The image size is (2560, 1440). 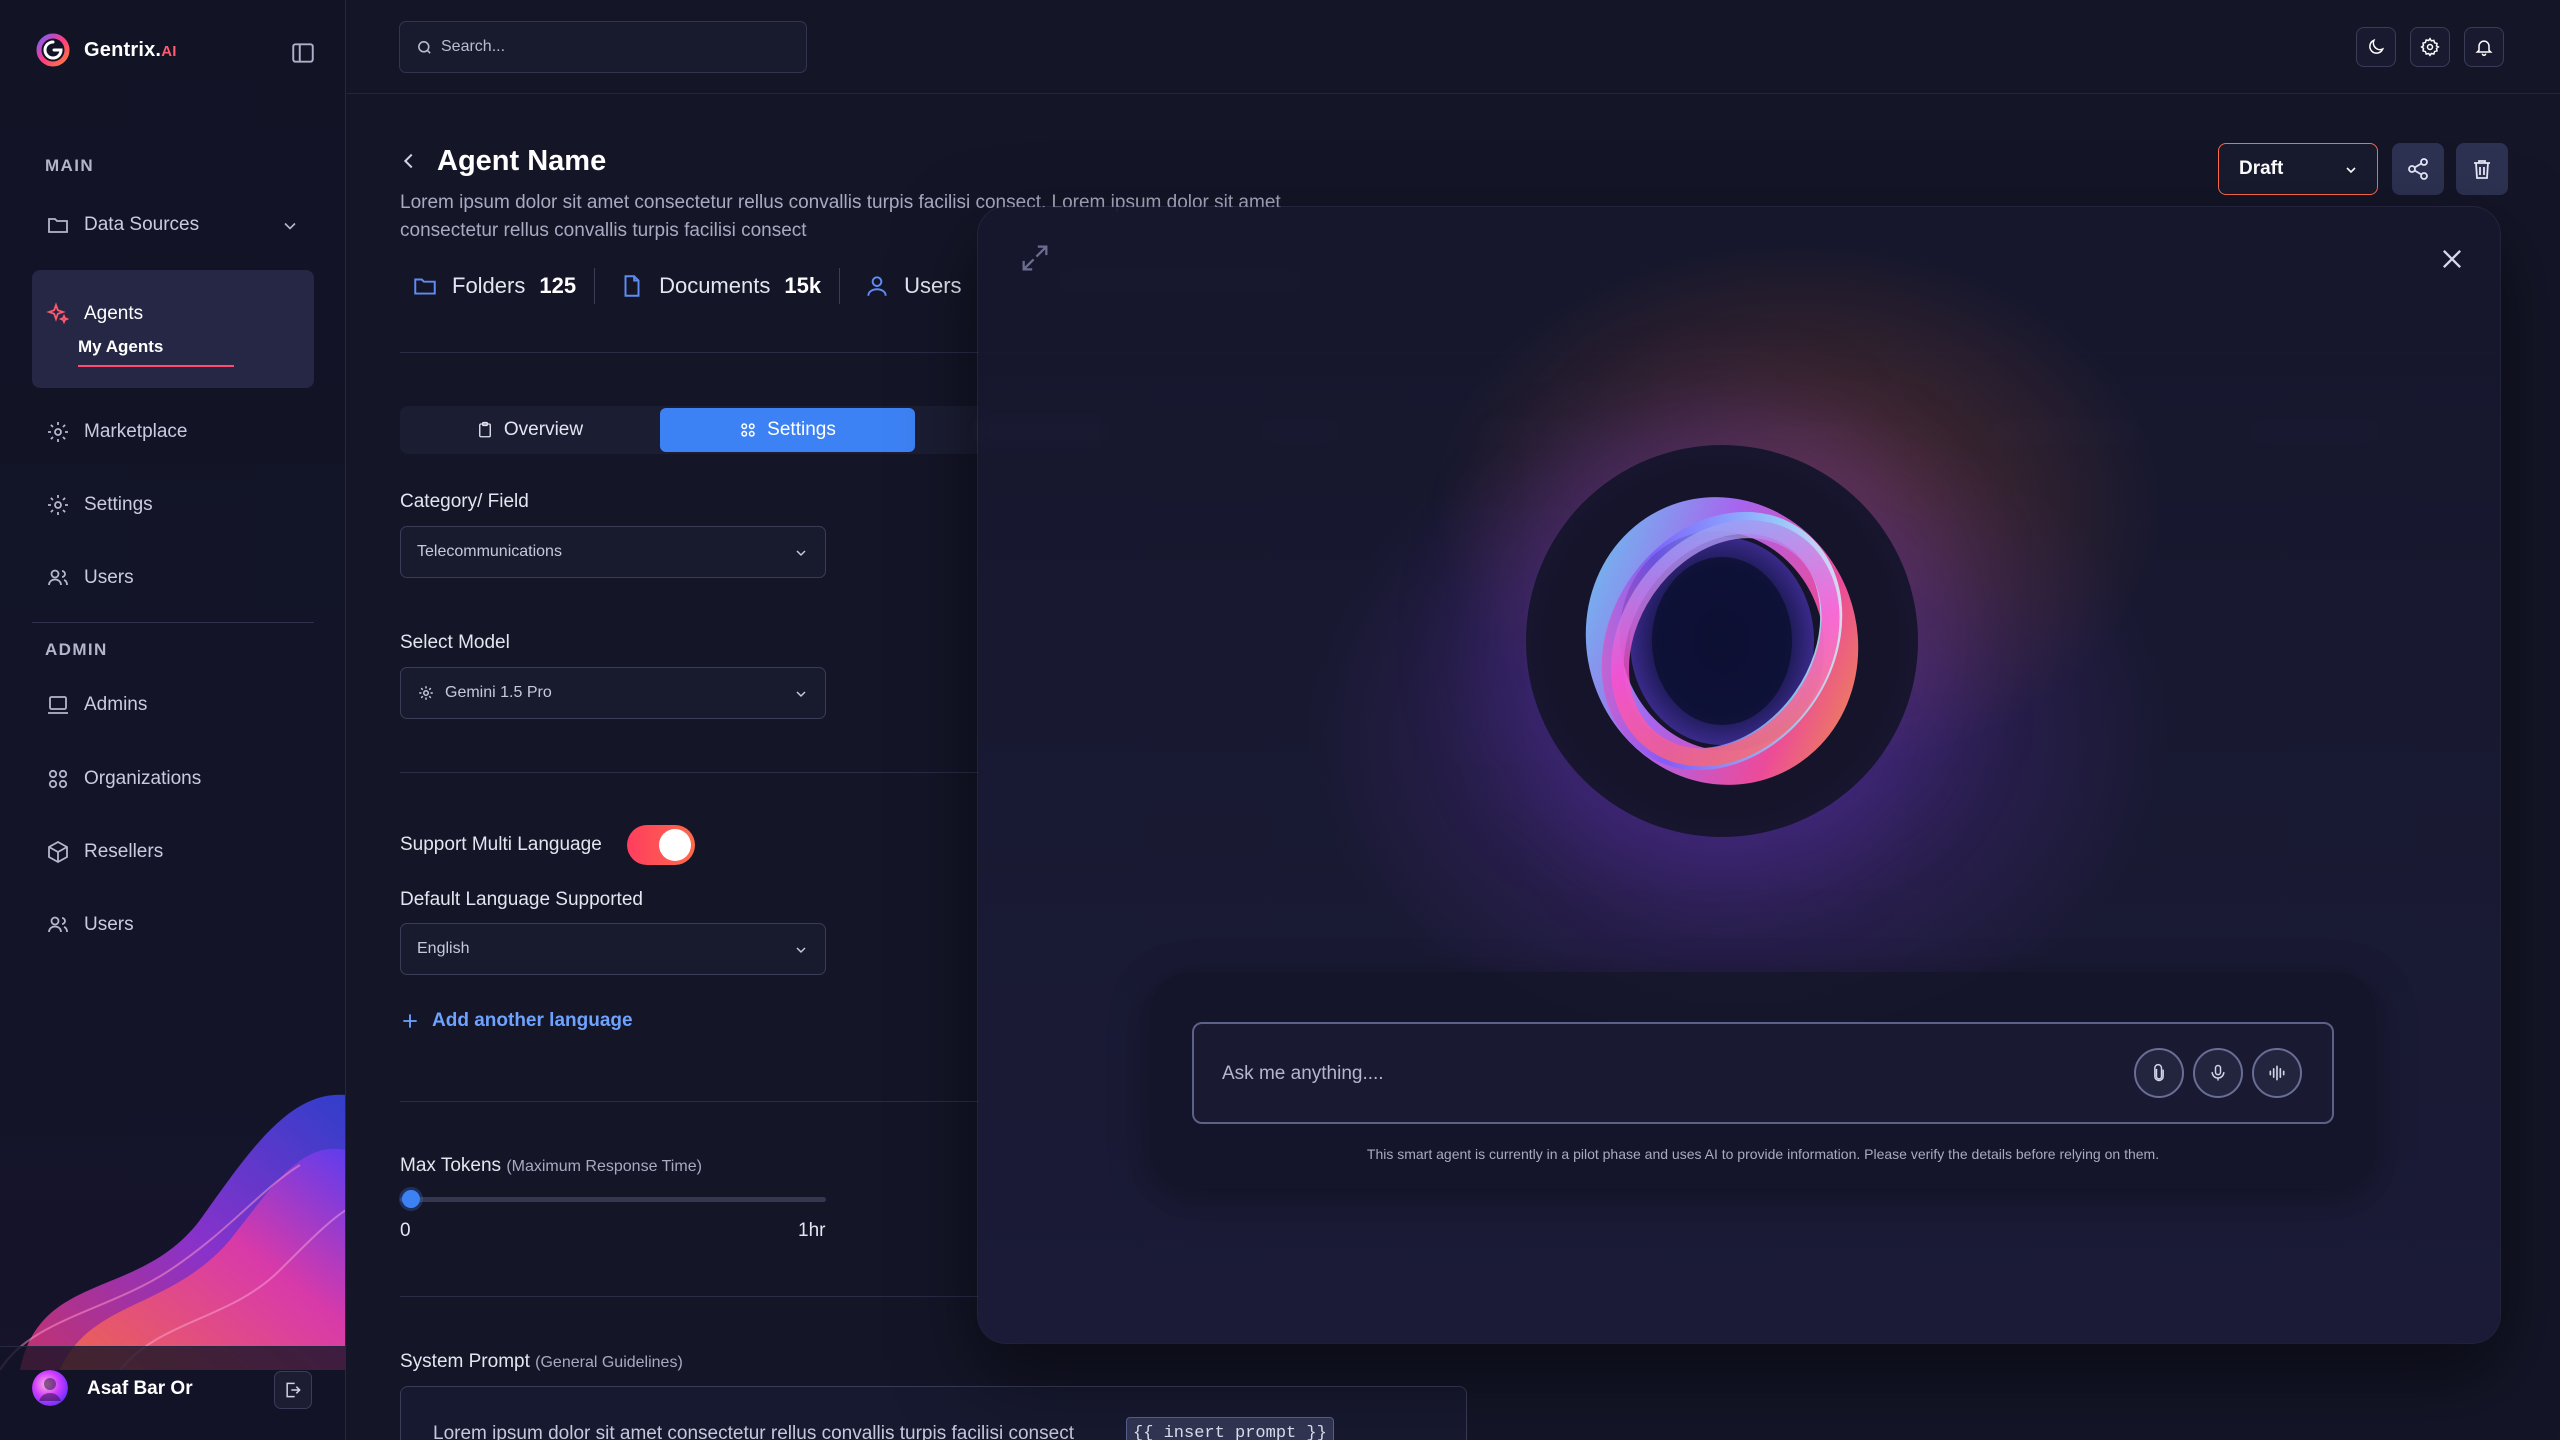 What do you see at coordinates (613, 693) in the screenshot?
I see `model-select: Gemini 1.5 Pro` at bounding box center [613, 693].